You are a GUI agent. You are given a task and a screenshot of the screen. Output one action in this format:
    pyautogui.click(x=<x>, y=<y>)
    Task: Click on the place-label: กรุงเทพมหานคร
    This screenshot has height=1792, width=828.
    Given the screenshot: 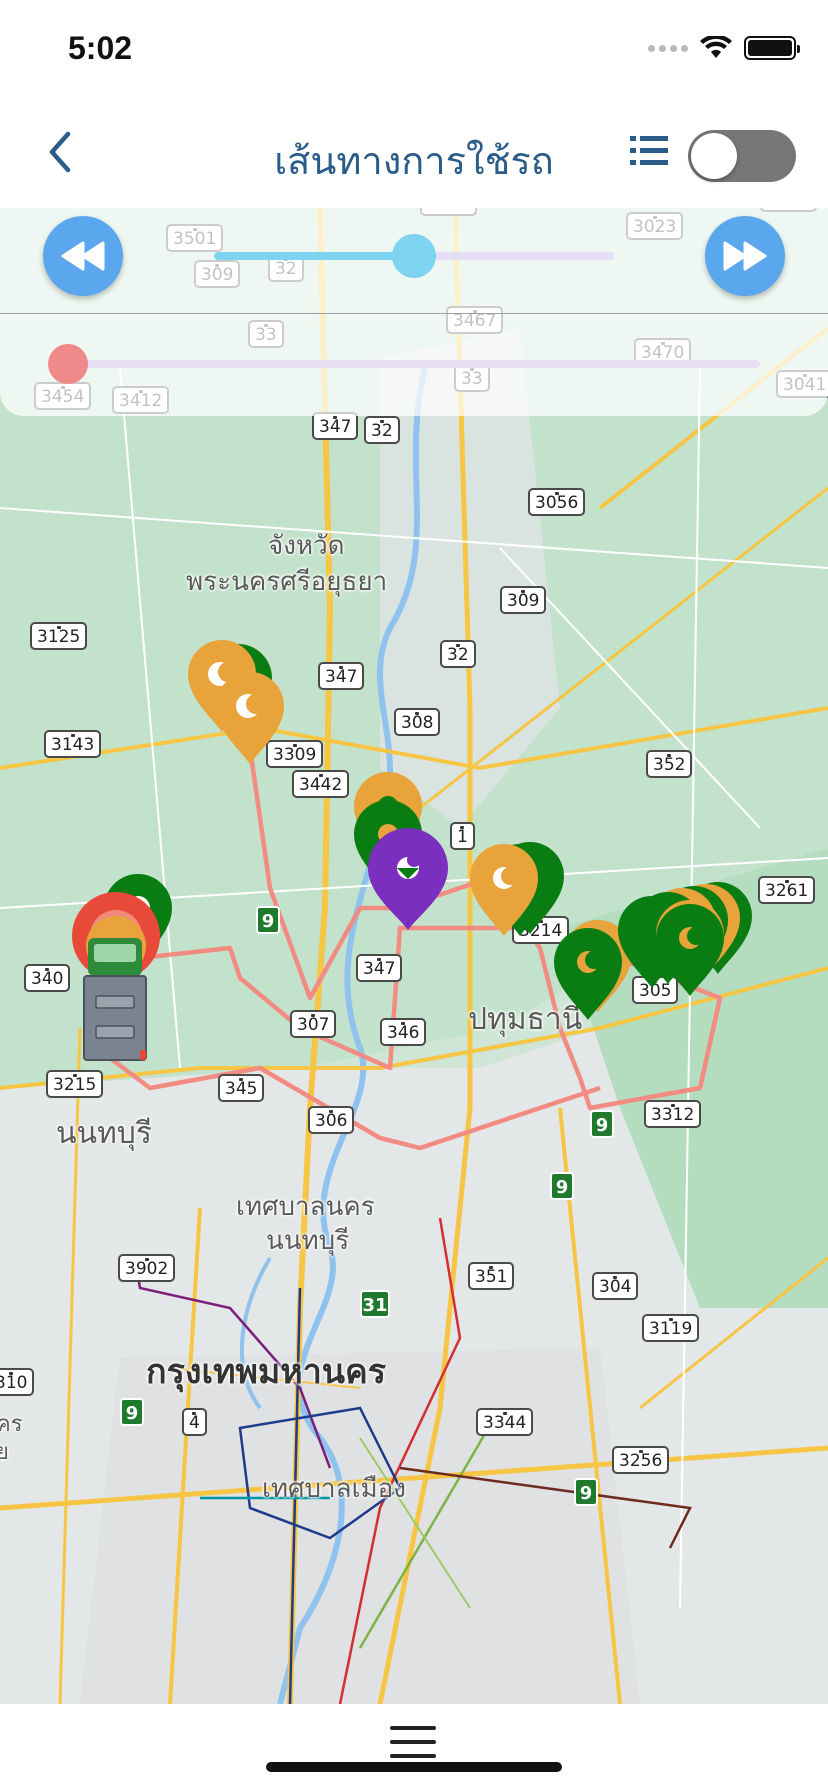 What is the action you would take?
    pyautogui.click(x=266, y=1372)
    